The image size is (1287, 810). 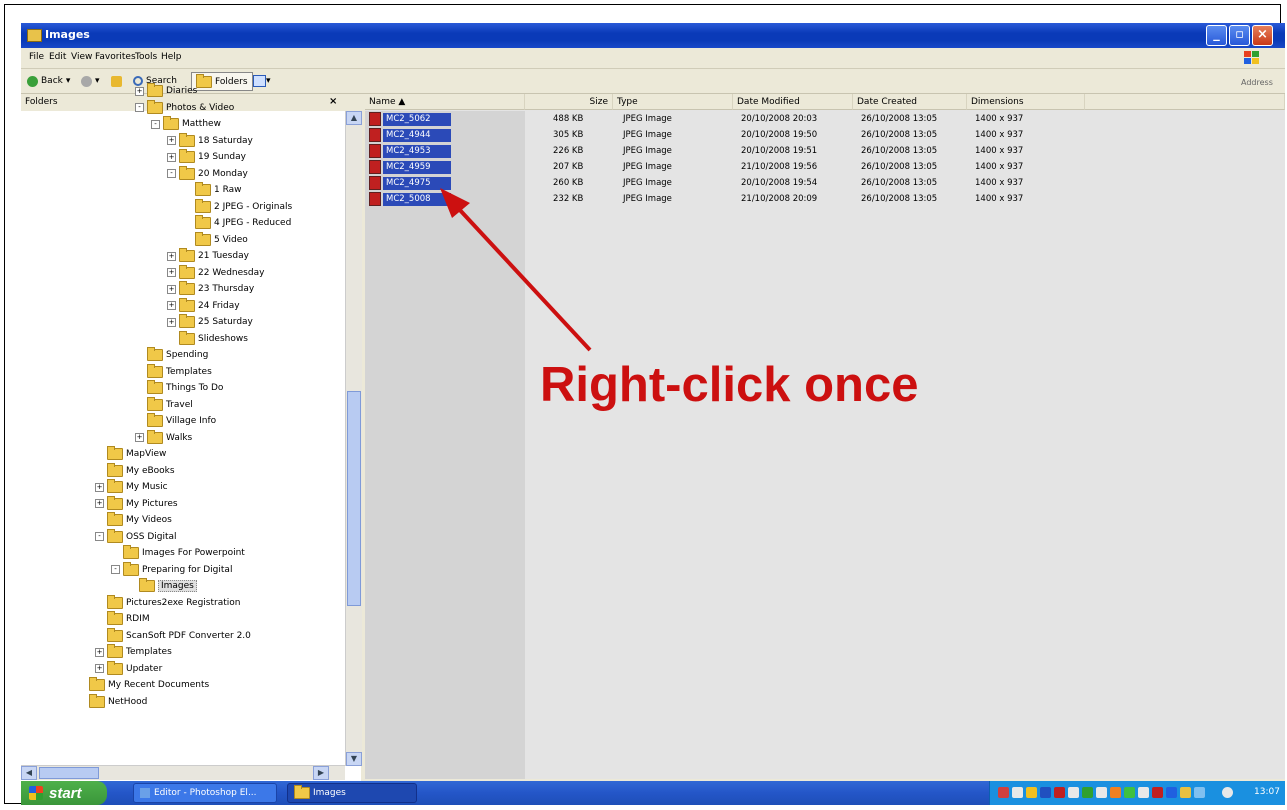 What do you see at coordinates (164, 404) in the screenshot?
I see `tree-item: Travel` at bounding box center [164, 404].